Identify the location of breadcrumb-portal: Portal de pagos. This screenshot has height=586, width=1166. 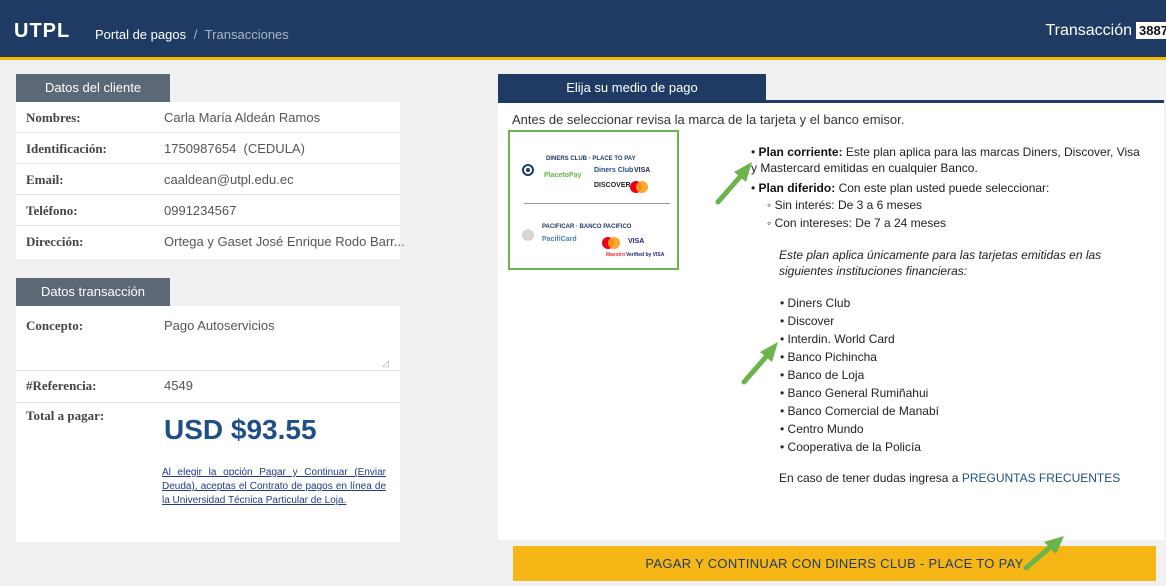
(140, 34).